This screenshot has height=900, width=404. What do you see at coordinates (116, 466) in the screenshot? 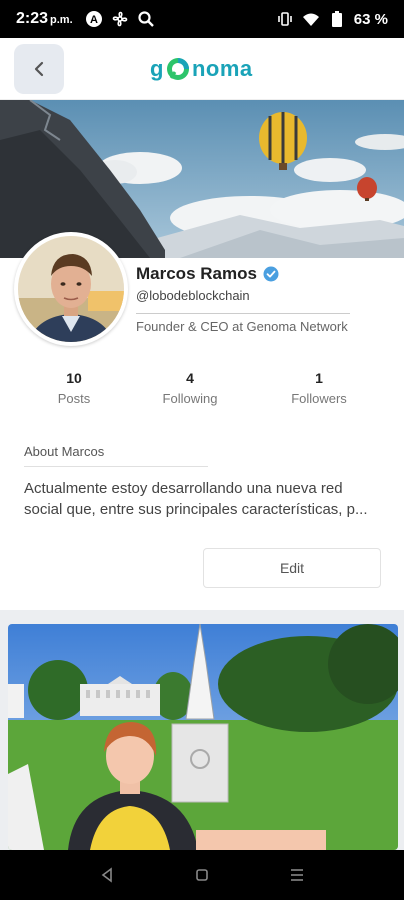
I see `about-divider` at bounding box center [116, 466].